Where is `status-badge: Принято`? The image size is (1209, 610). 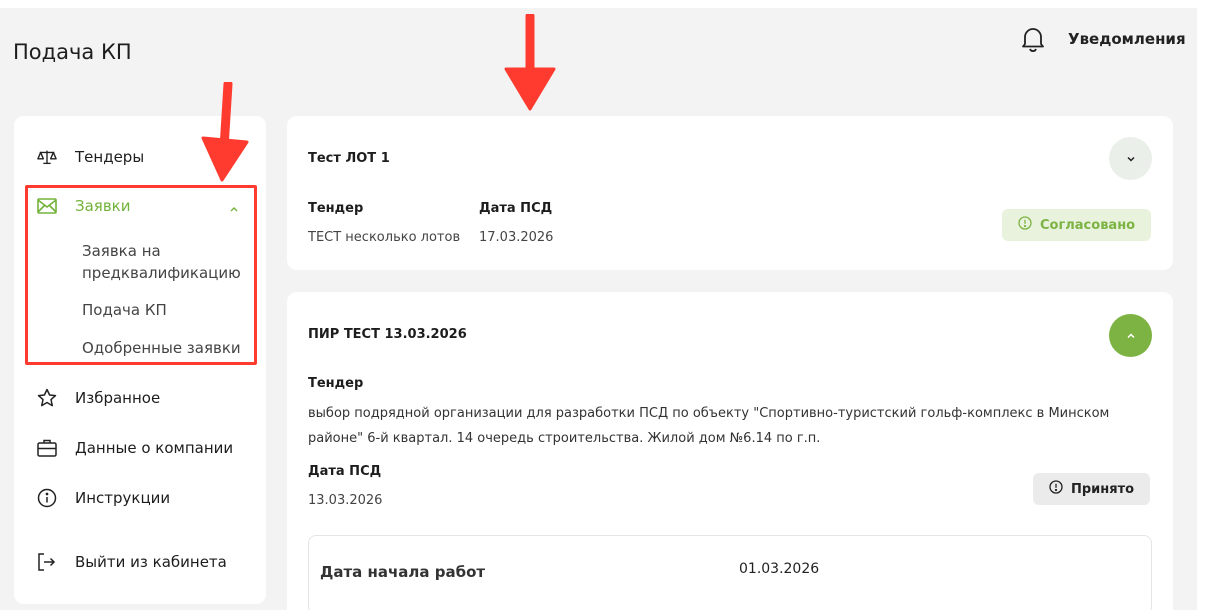
status-badge: Принято is located at coordinates (1092, 489).